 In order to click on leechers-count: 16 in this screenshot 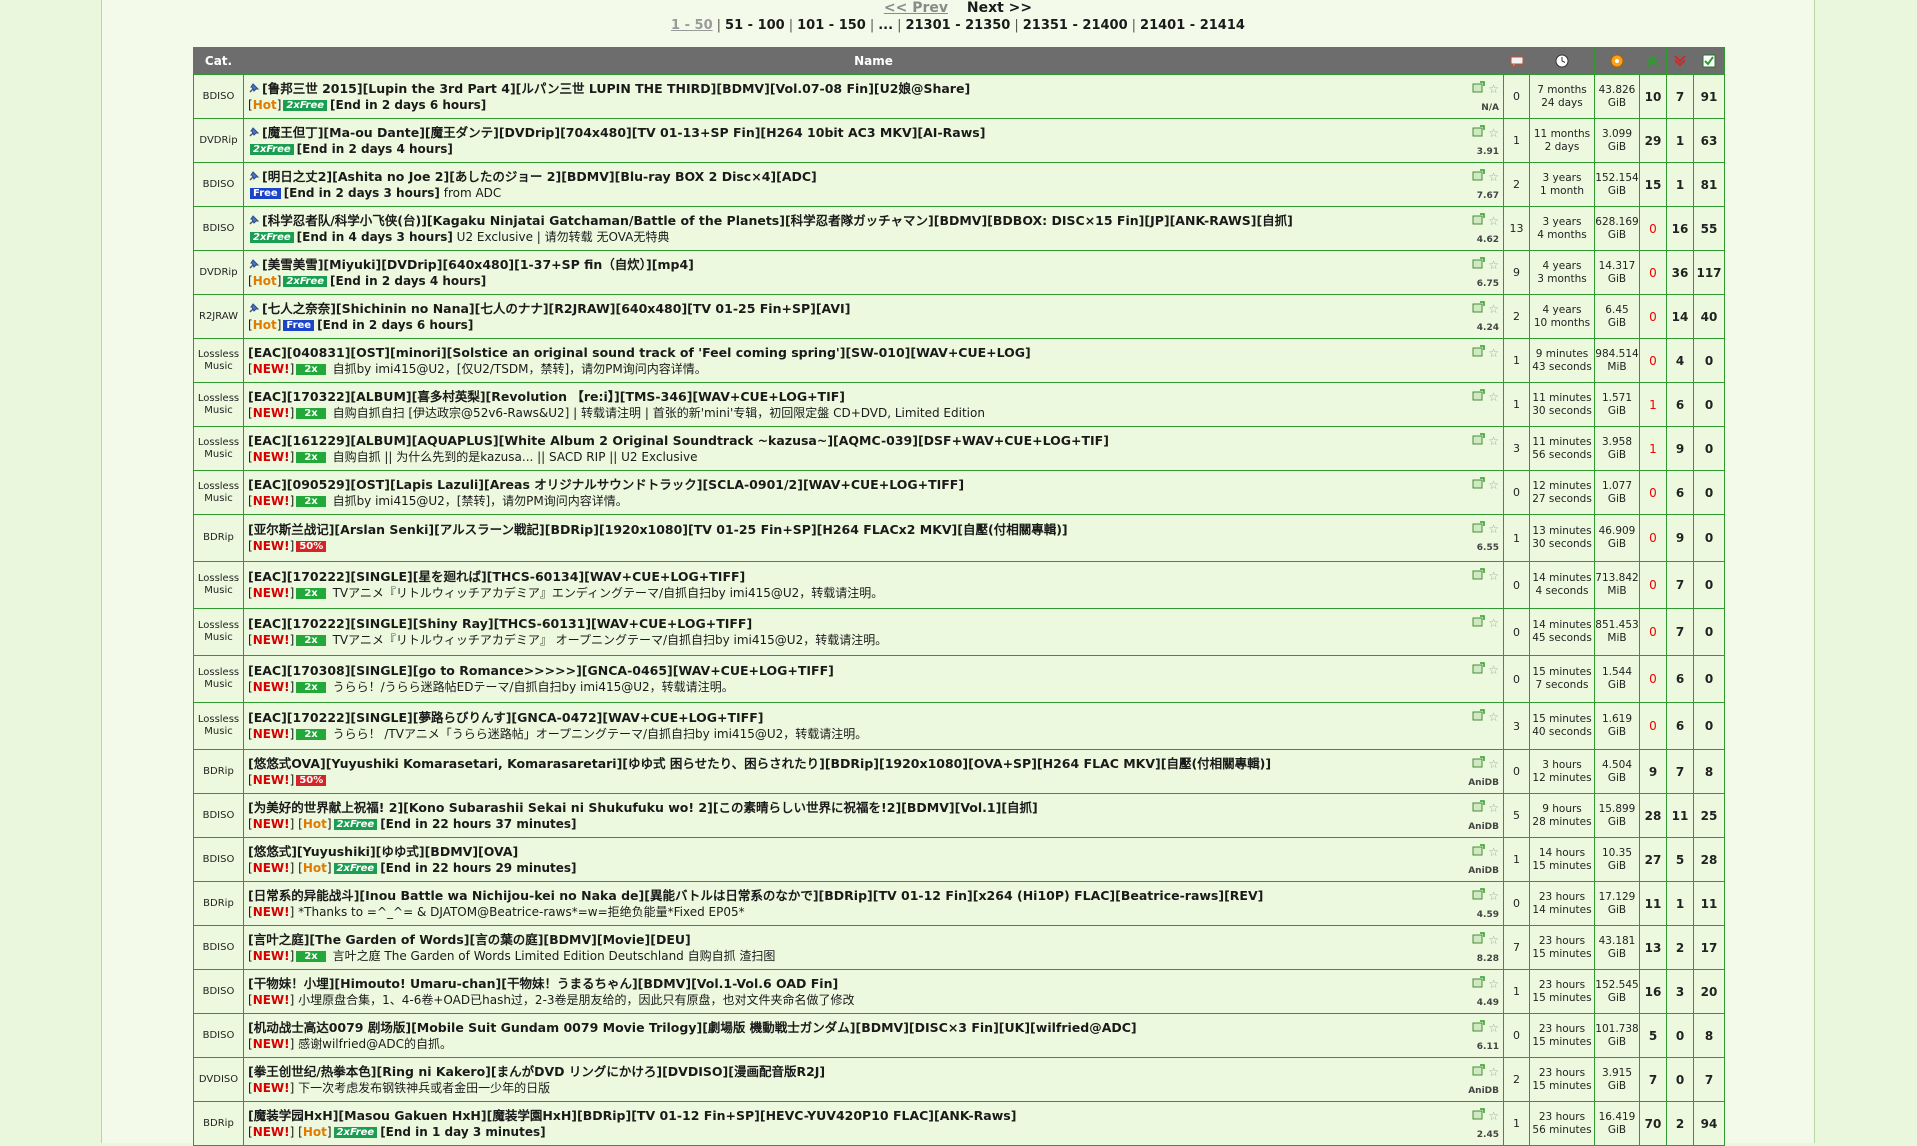, I will do `click(1680, 228)`.